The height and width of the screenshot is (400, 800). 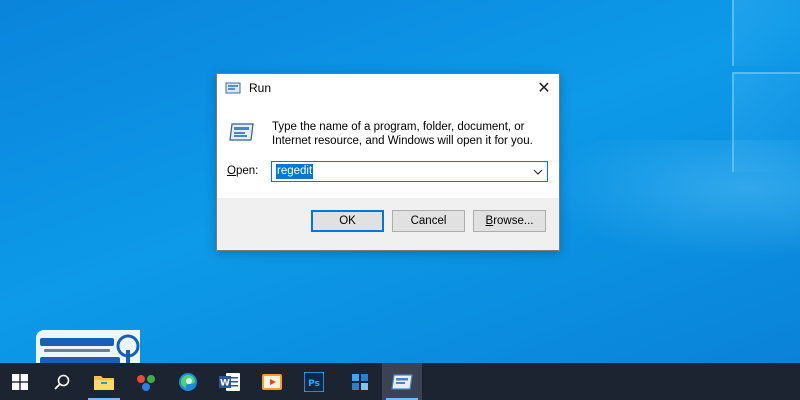 What do you see at coordinates (260, 88) in the screenshot?
I see `dialog-title: Run` at bounding box center [260, 88].